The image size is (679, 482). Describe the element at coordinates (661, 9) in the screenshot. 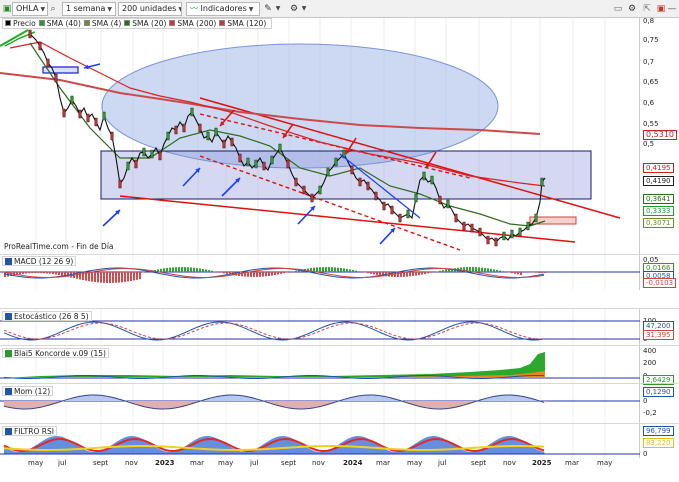

I see `close-icon: ▣` at that location.